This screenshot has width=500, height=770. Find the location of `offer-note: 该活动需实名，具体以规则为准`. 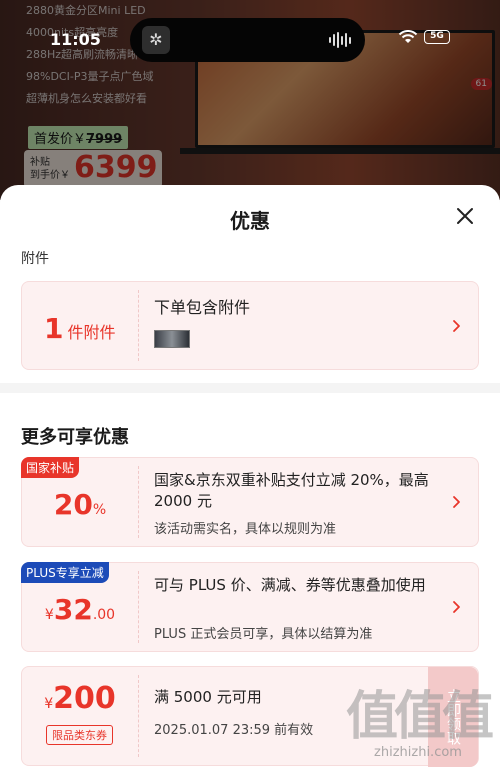

offer-note: 该活动需实名，具体以规则为准 is located at coordinates (245, 529).